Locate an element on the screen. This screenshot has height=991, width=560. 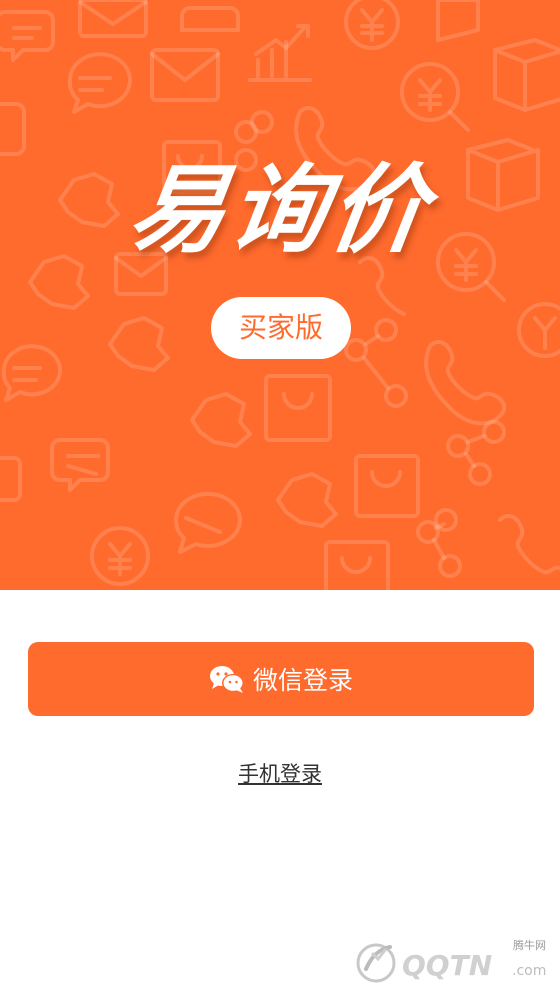
wechat-login-button: 微信登录 is located at coordinates (281, 679).